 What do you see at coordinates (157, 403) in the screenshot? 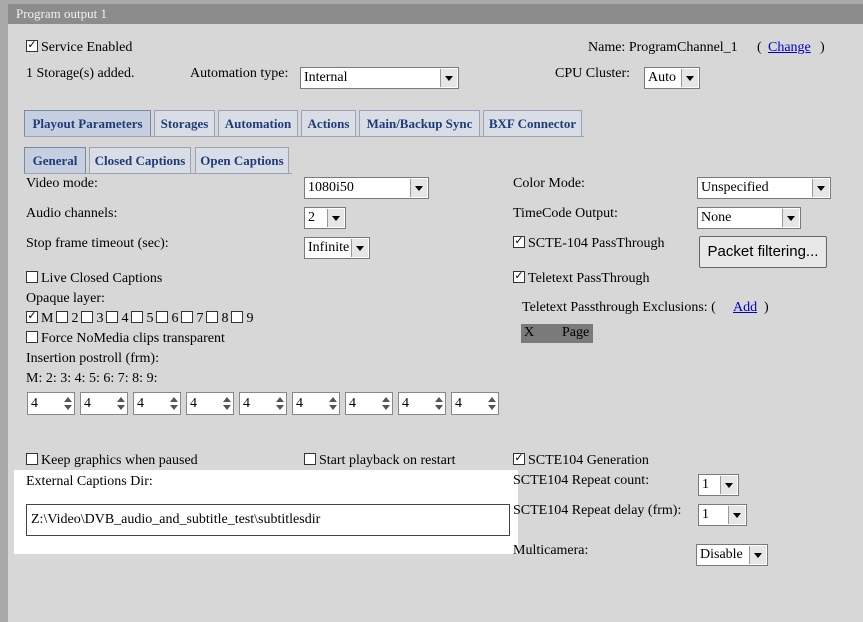
I see `postroll-stepper-3: 4` at bounding box center [157, 403].